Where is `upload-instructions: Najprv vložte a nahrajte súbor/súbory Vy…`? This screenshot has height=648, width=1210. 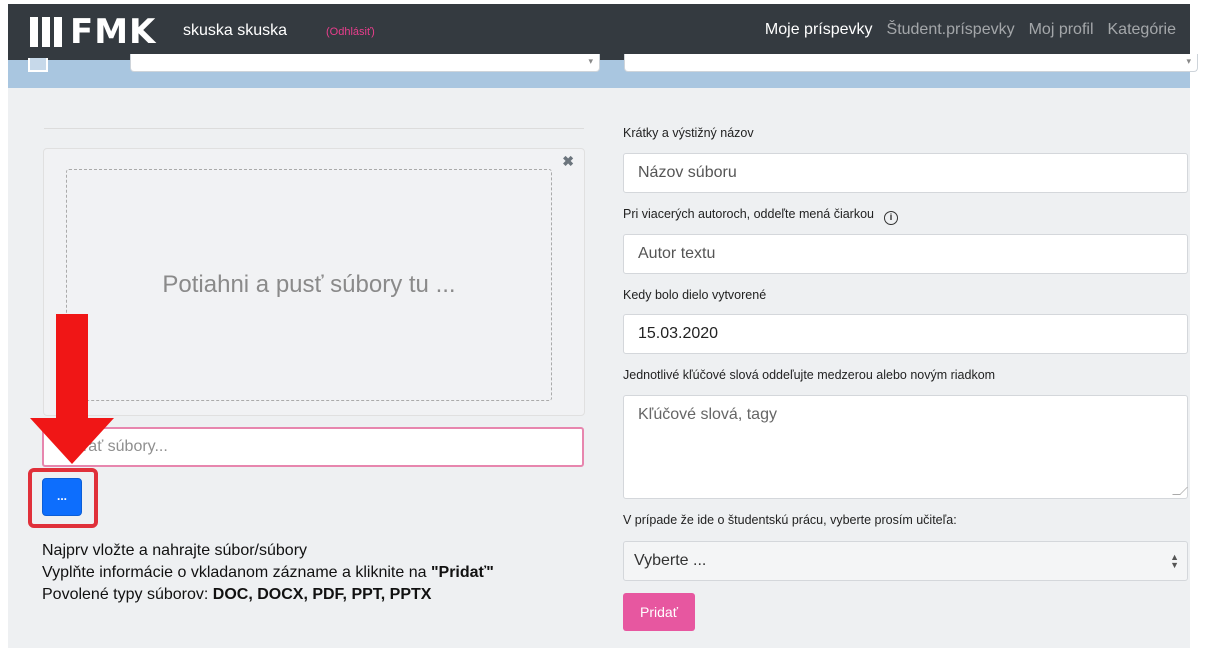 upload-instructions: Najprv vložte a nahrajte súbor/súbory Vy… is located at coordinates (268, 573).